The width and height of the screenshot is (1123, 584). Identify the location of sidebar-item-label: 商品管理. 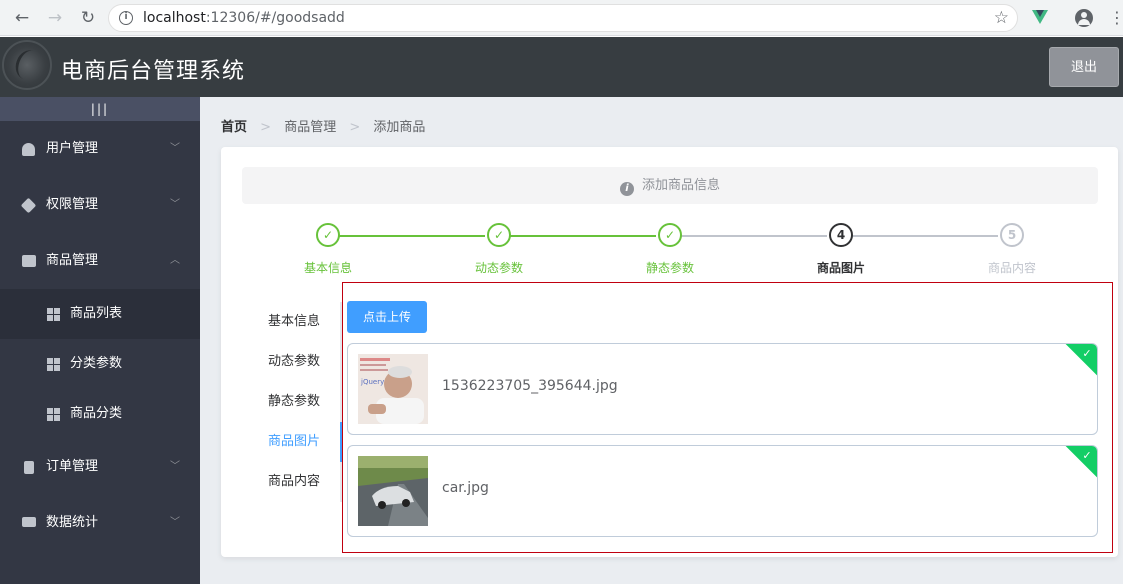
(72, 260).